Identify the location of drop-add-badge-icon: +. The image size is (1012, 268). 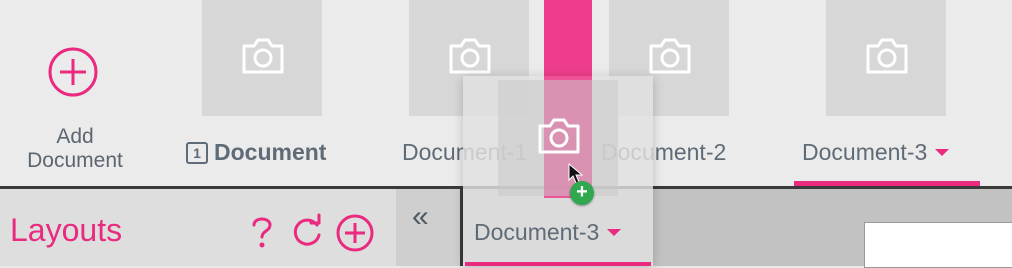
(582, 193).